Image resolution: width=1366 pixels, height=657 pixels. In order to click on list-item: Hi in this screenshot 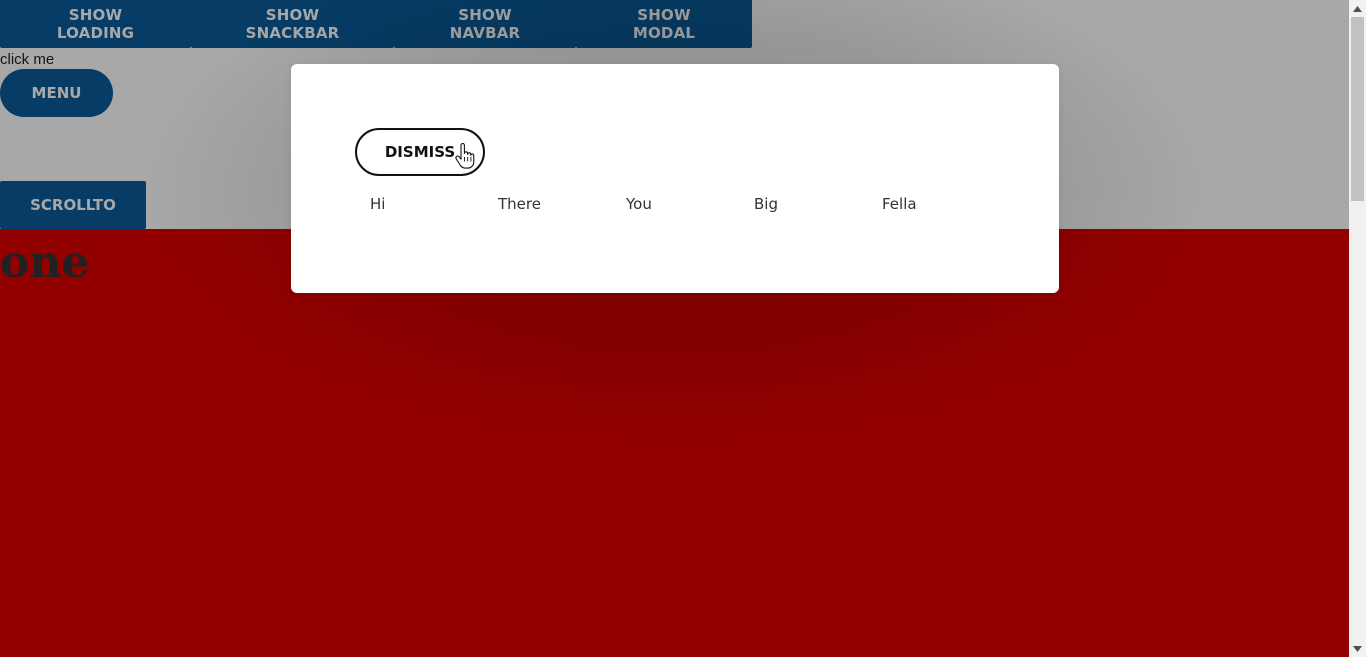, I will do `click(378, 204)`.